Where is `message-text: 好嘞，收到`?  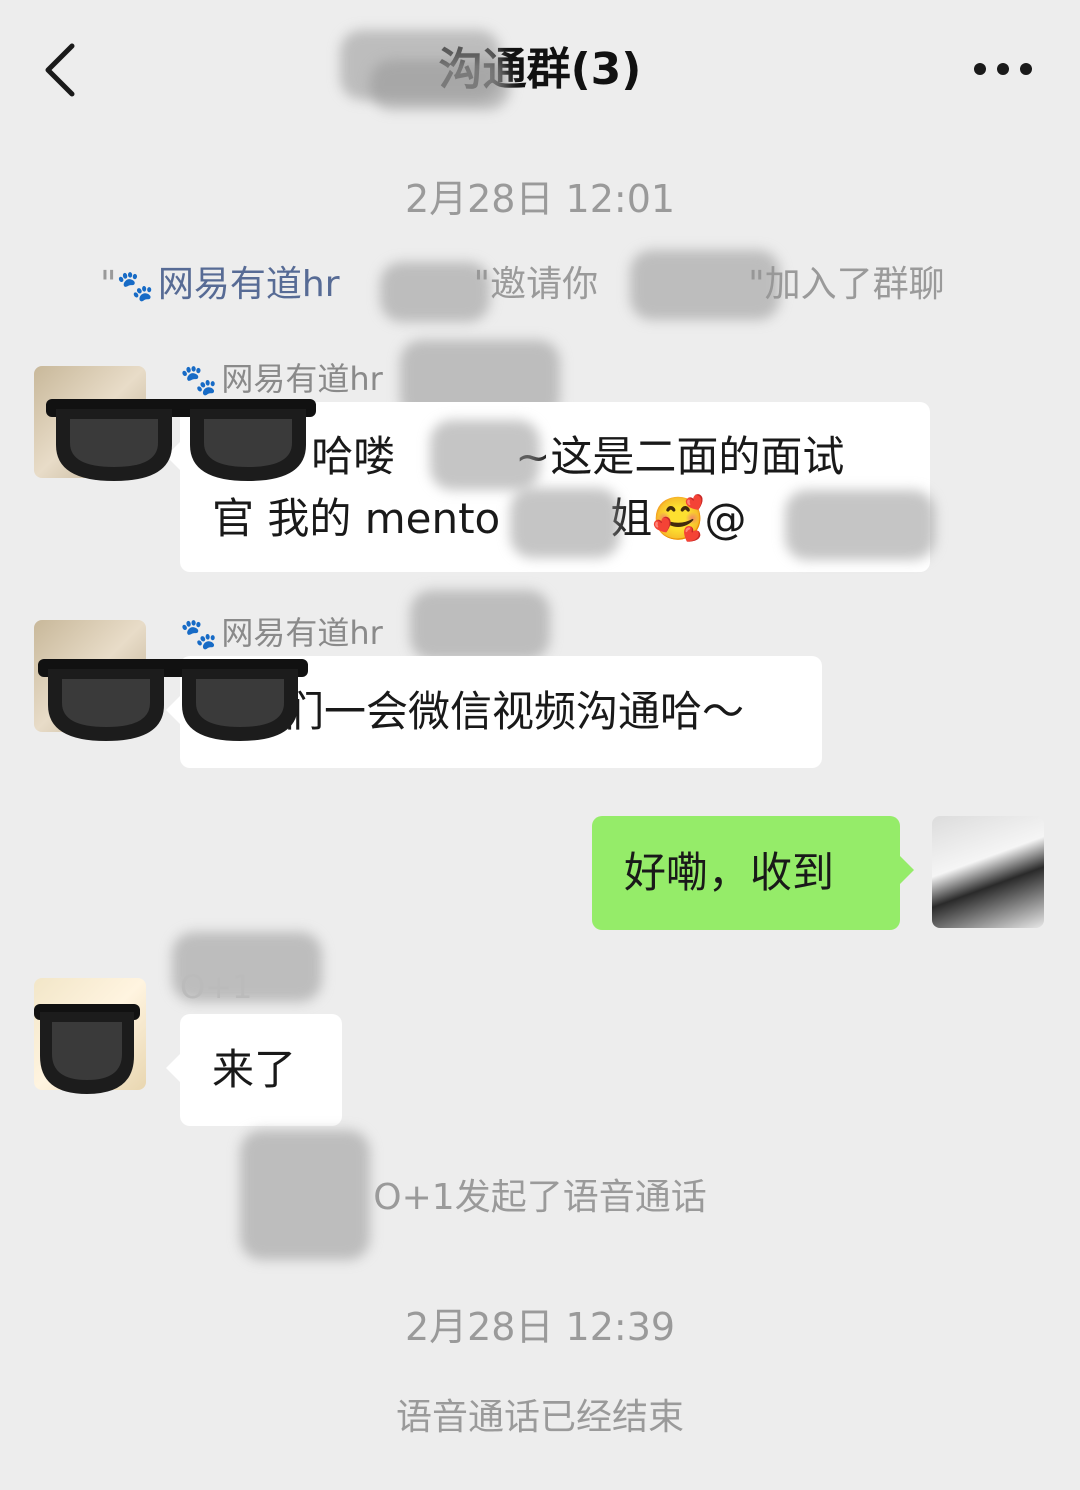
message-text: 好嘞，收到 is located at coordinates (729, 872).